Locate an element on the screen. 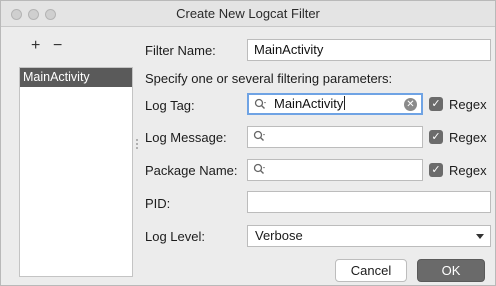 The height and width of the screenshot is (286, 496). window-title: Create New Logcat Filter is located at coordinates (248, 13).